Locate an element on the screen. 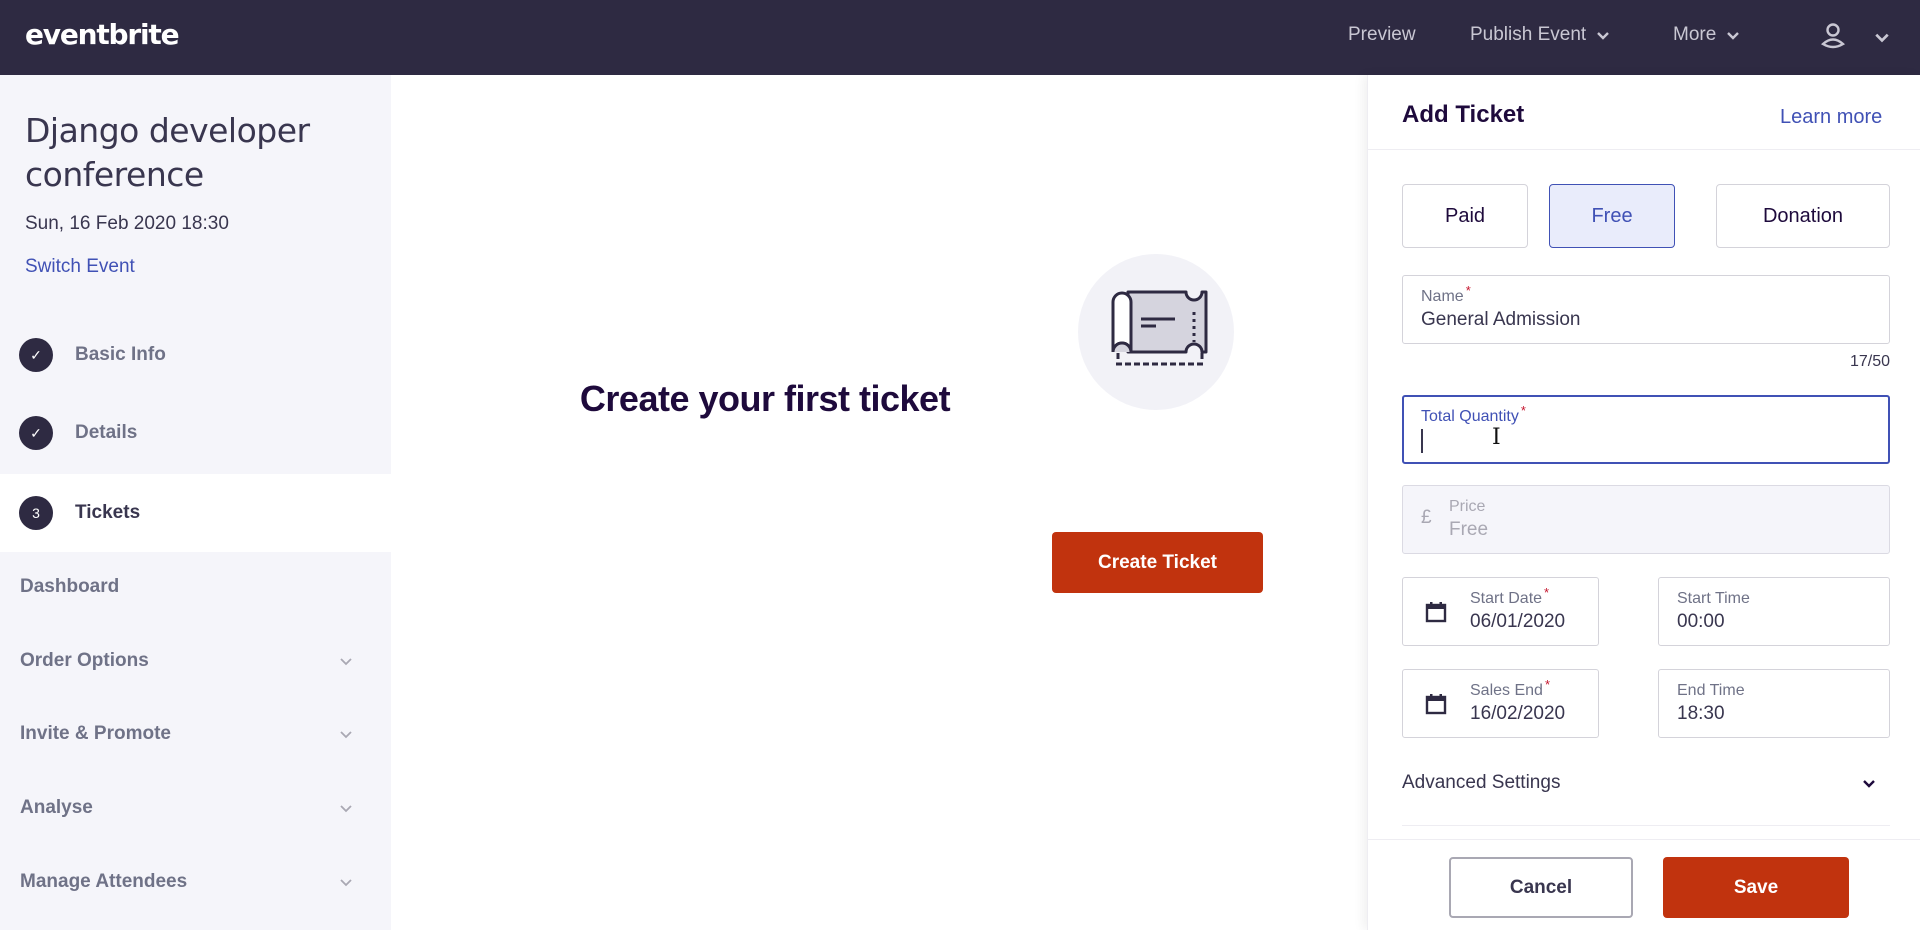 The image size is (1920, 930). sidebar-item-label: Dashboard is located at coordinates (70, 586).